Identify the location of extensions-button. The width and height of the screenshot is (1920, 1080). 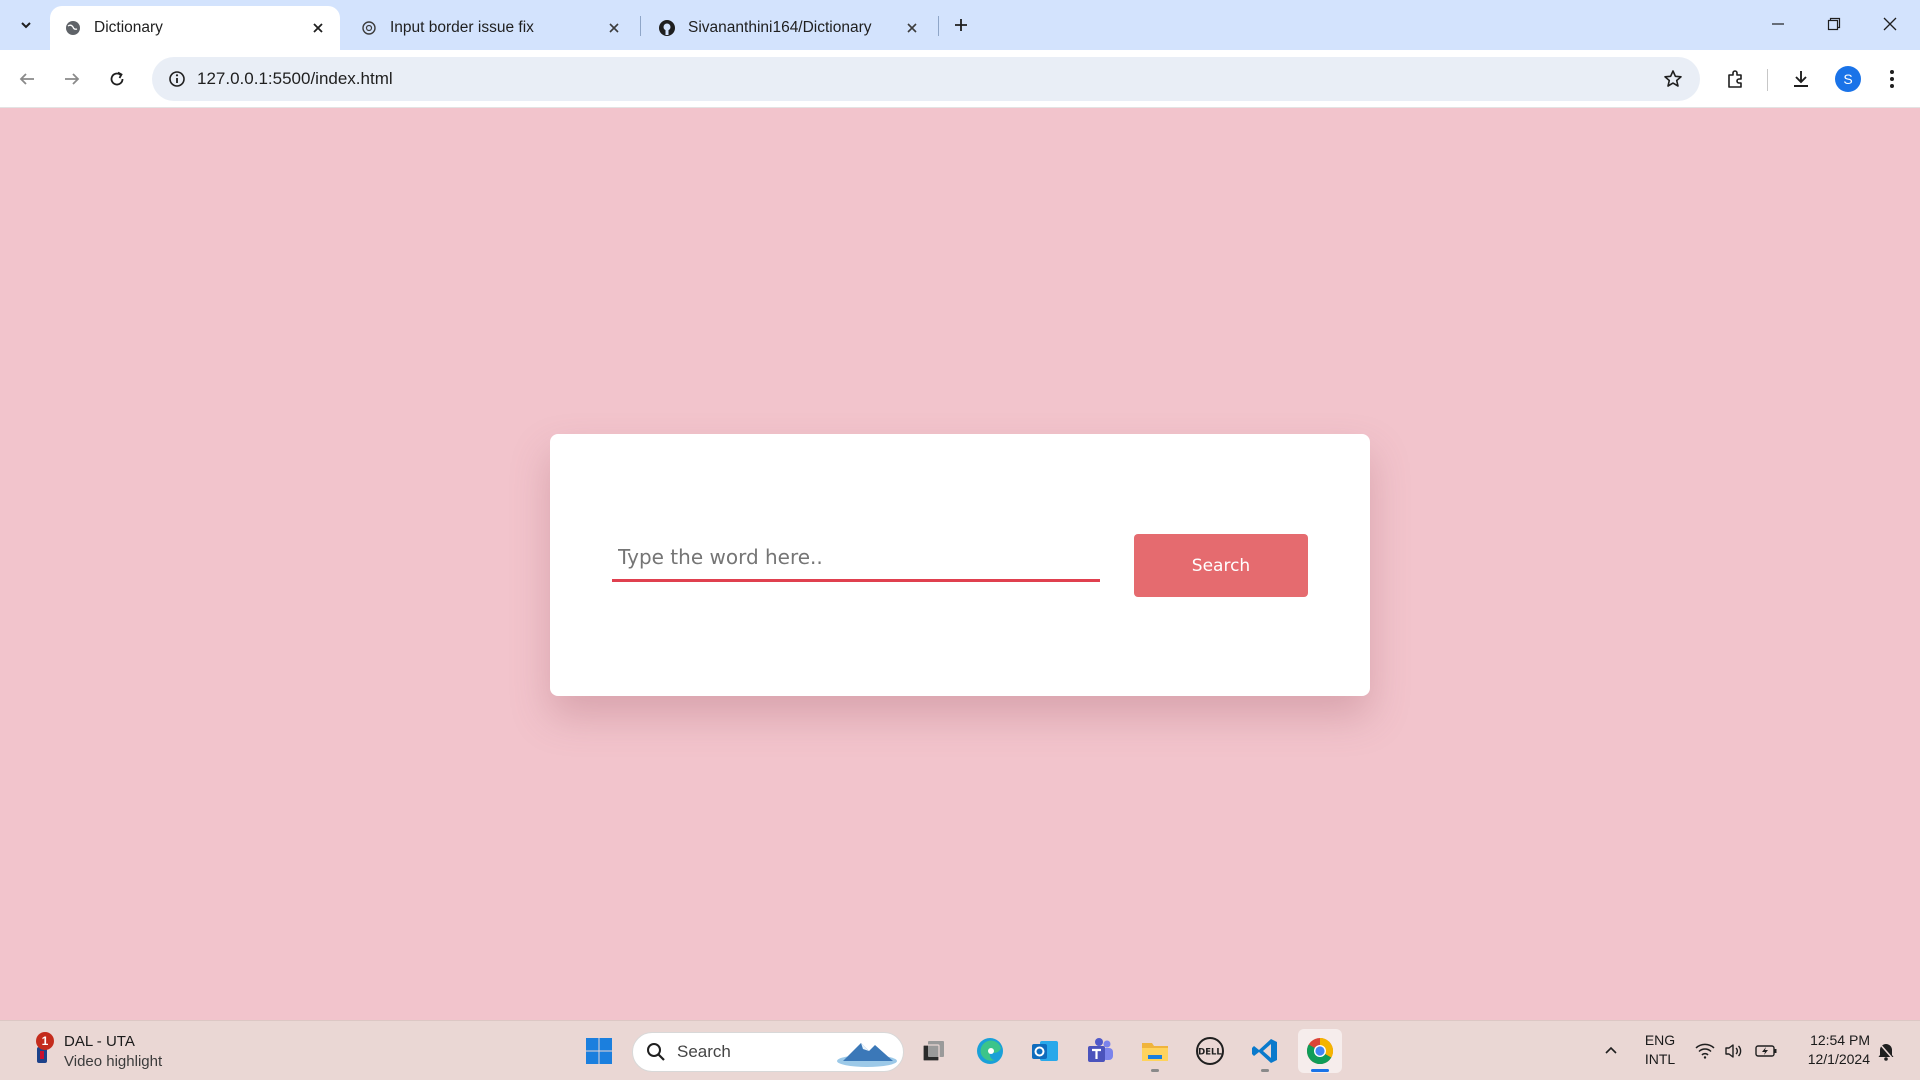
(1735, 79).